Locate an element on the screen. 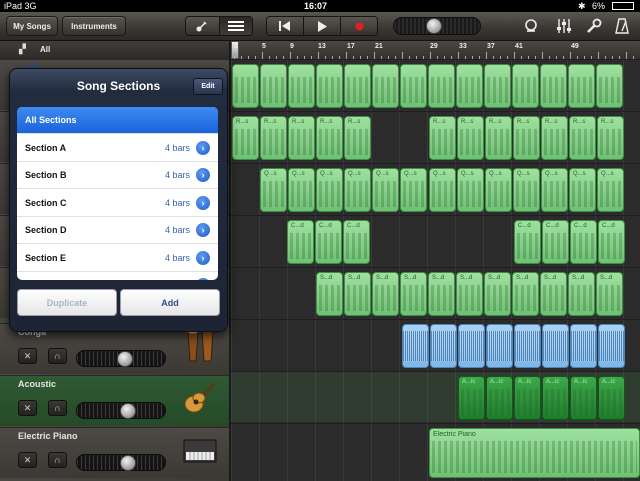 The width and height of the screenshot is (640, 481). section-row: All Sections is located at coordinates (117, 120).